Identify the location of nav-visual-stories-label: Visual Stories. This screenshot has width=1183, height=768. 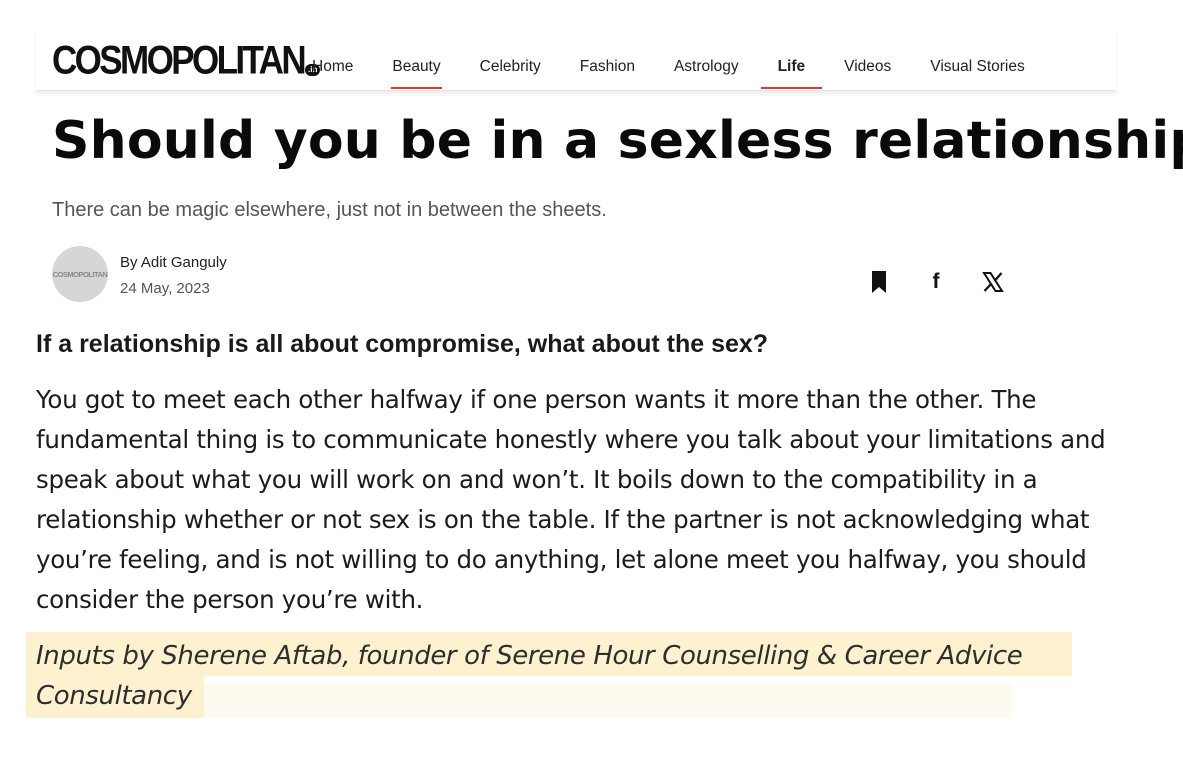
(977, 66).